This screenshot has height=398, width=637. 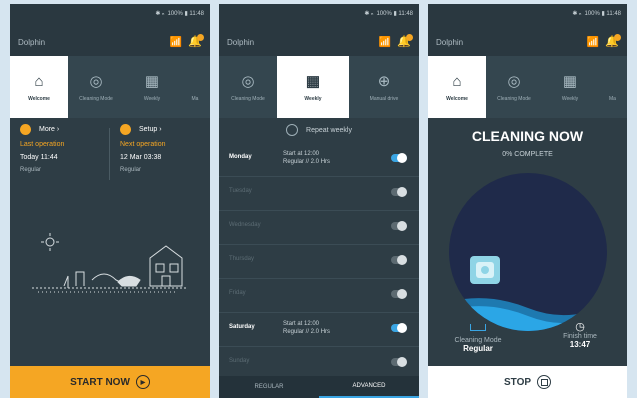 What do you see at coordinates (478, 327) in the screenshot?
I see `cleaning-mode-icon` at bounding box center [478, 327].